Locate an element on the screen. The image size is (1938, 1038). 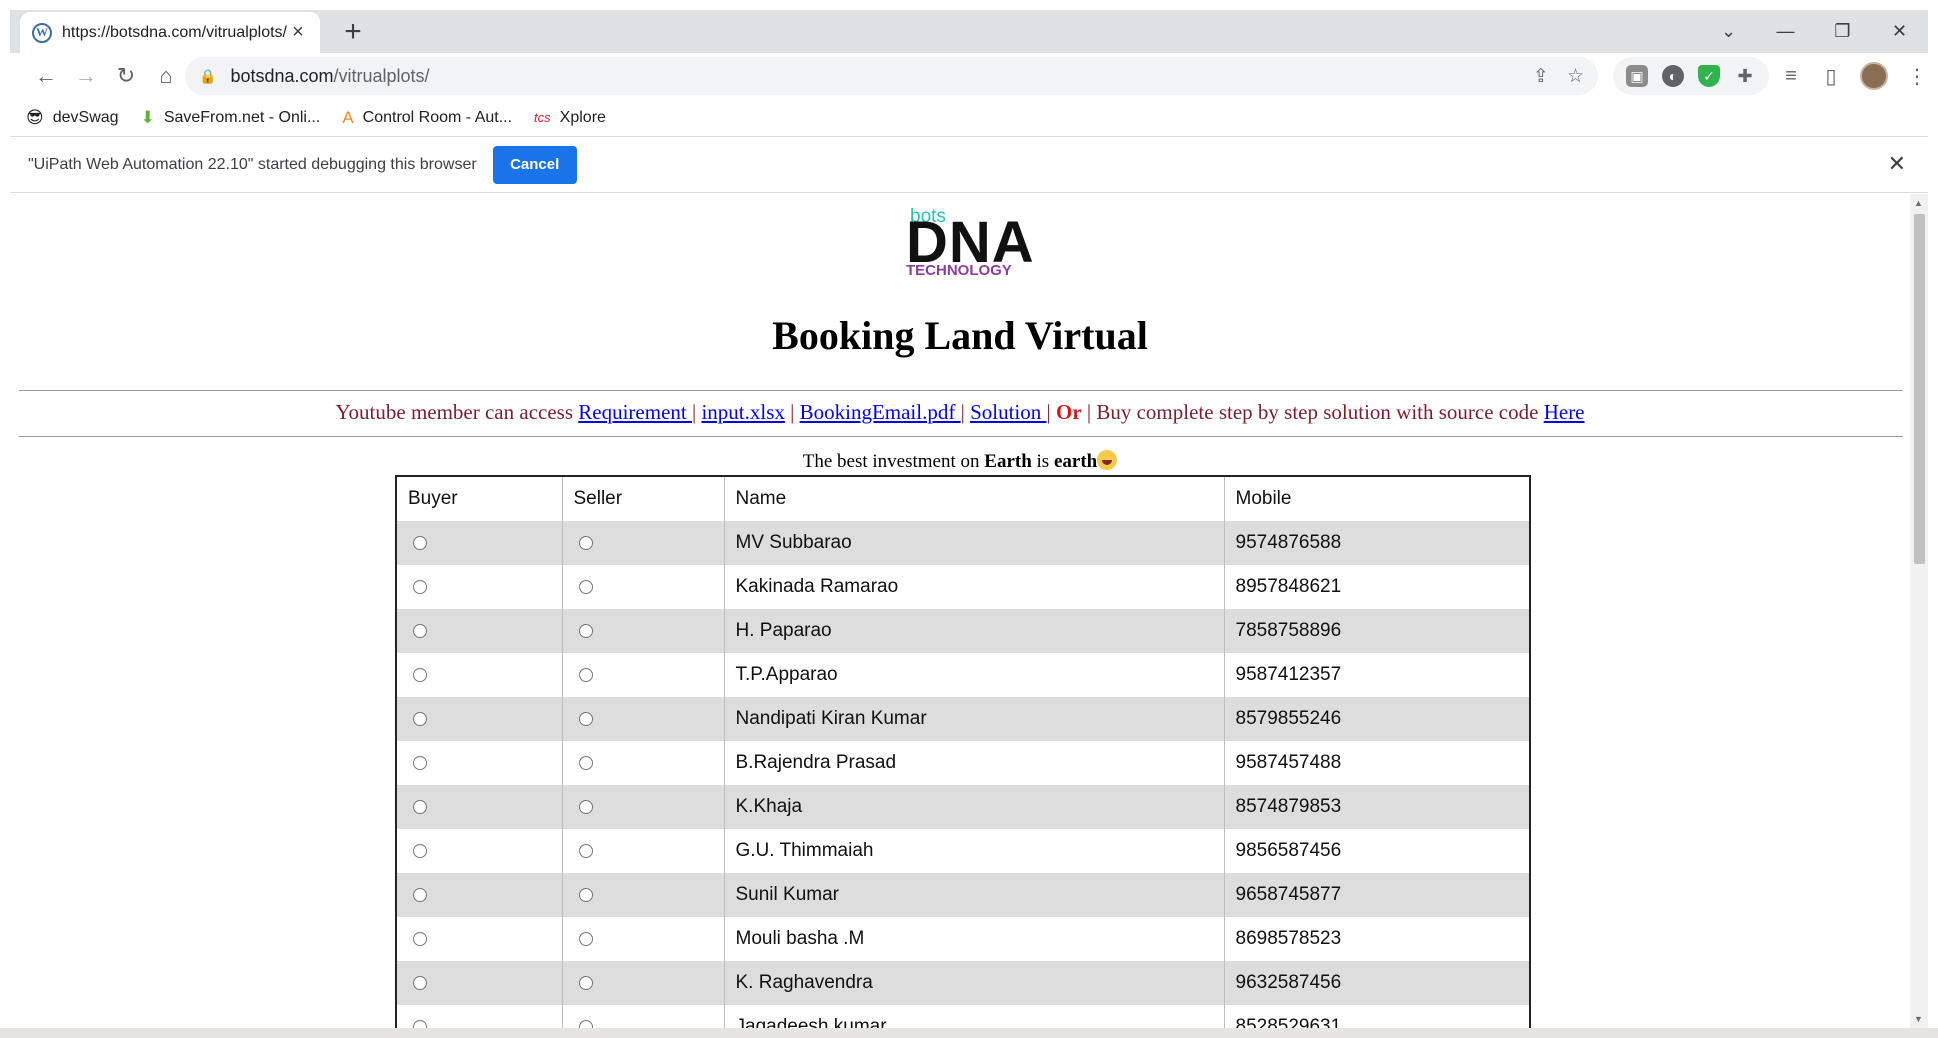
extension-icon: ◐ is located at coordinates (1673, 76).